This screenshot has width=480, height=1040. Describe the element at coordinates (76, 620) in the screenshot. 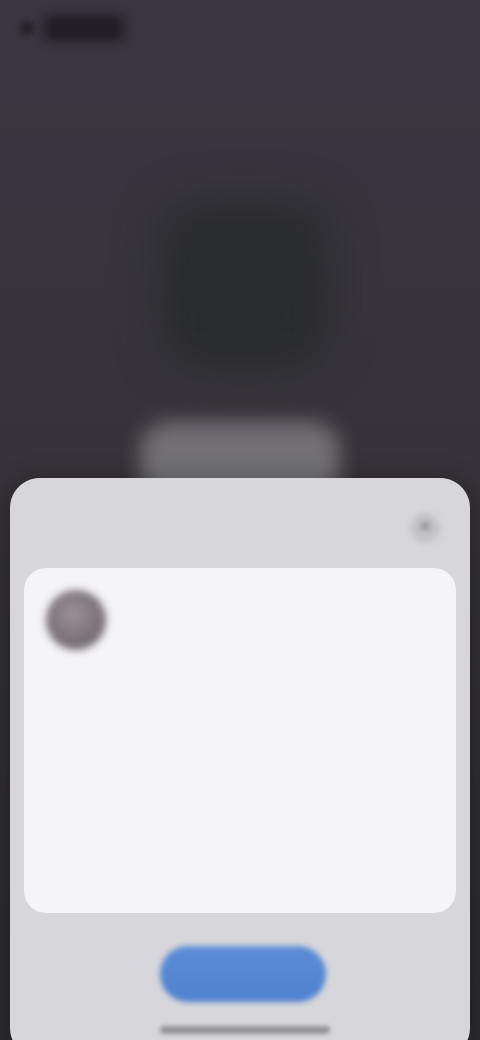

I see `avatar` at that location.